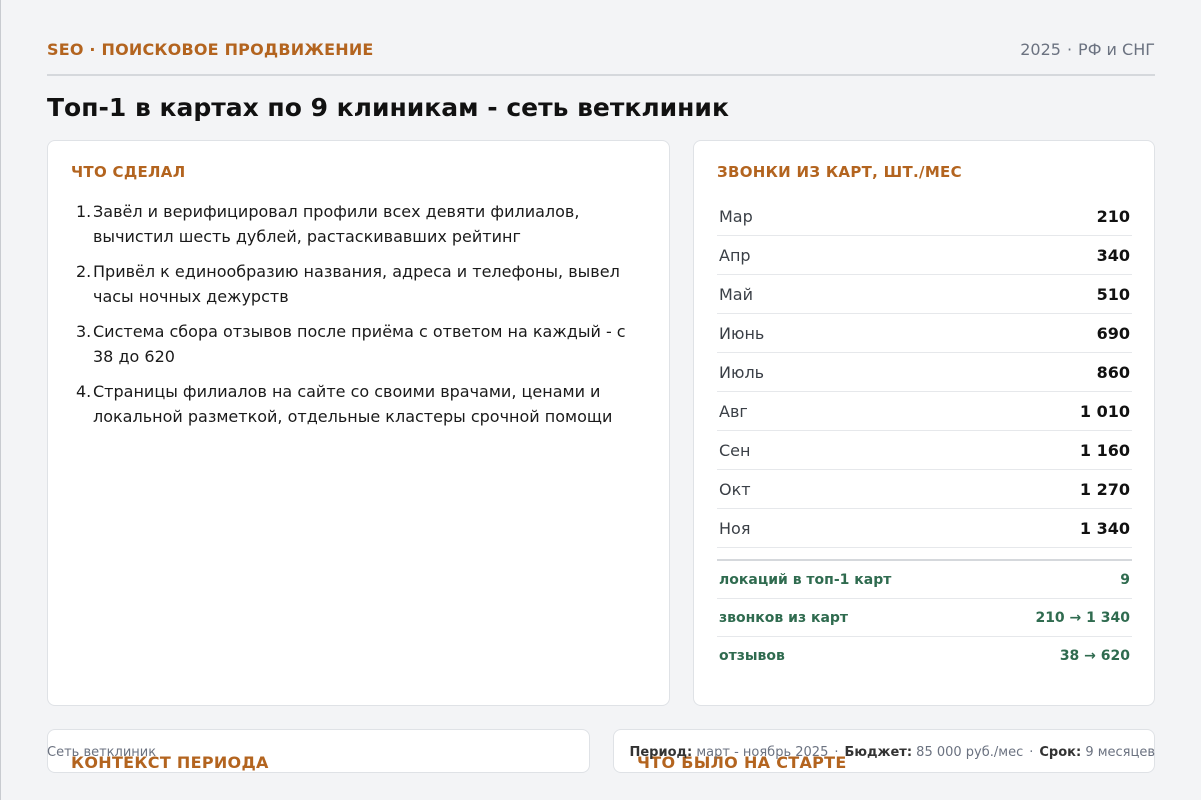 The width and height of the screenshot is (1201, 800). I want to click on did-item-number: 1., so click(84, 211).